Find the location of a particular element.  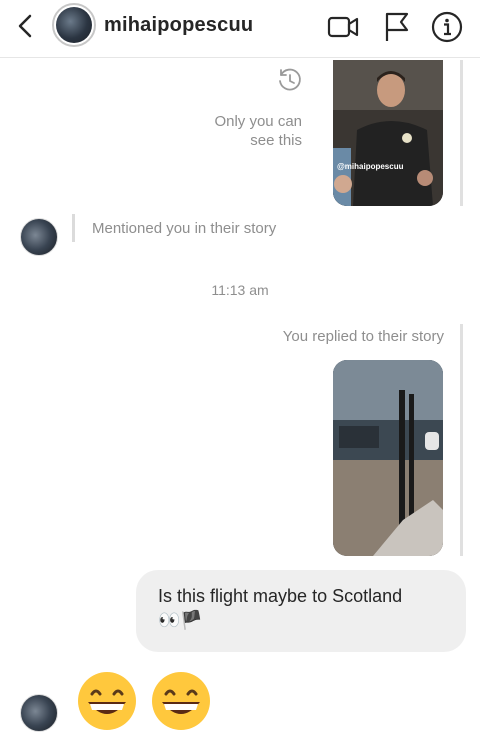

bubble-emojis: 👀🏴 is located at coordinates (180, 620).